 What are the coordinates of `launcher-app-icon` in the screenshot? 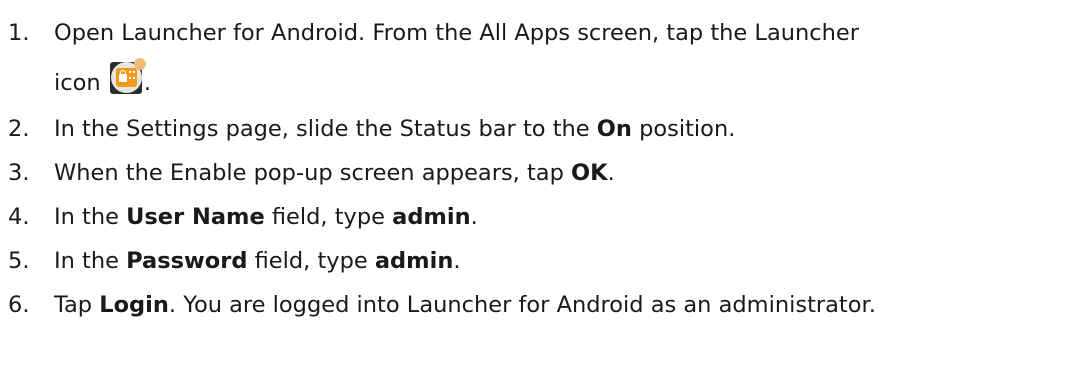 It's located at (127, 76).